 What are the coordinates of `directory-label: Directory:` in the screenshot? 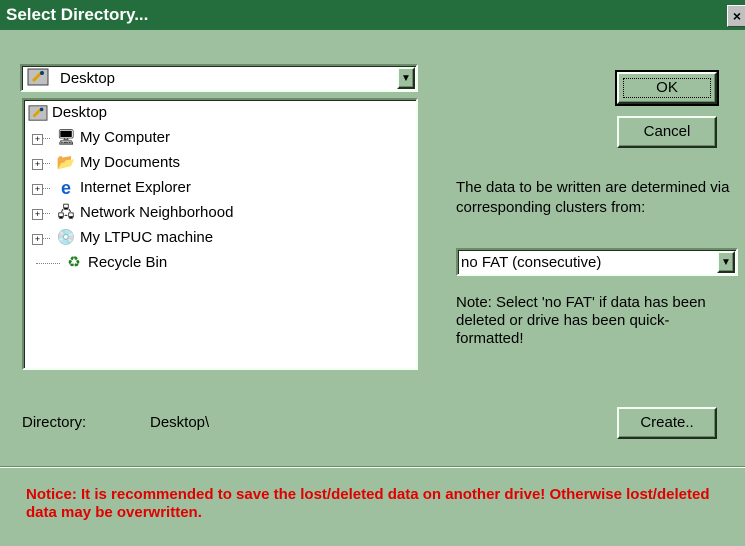 It's located at (54, 422).